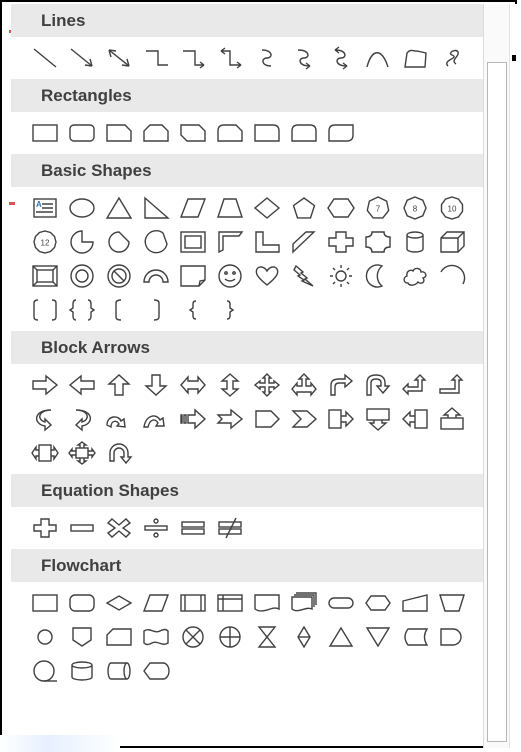 The image size is (521, 752). Describe the element at coordinates (192, 637) in the screenshot. I see `flowchart-summing-junction-shape-button` at that location.